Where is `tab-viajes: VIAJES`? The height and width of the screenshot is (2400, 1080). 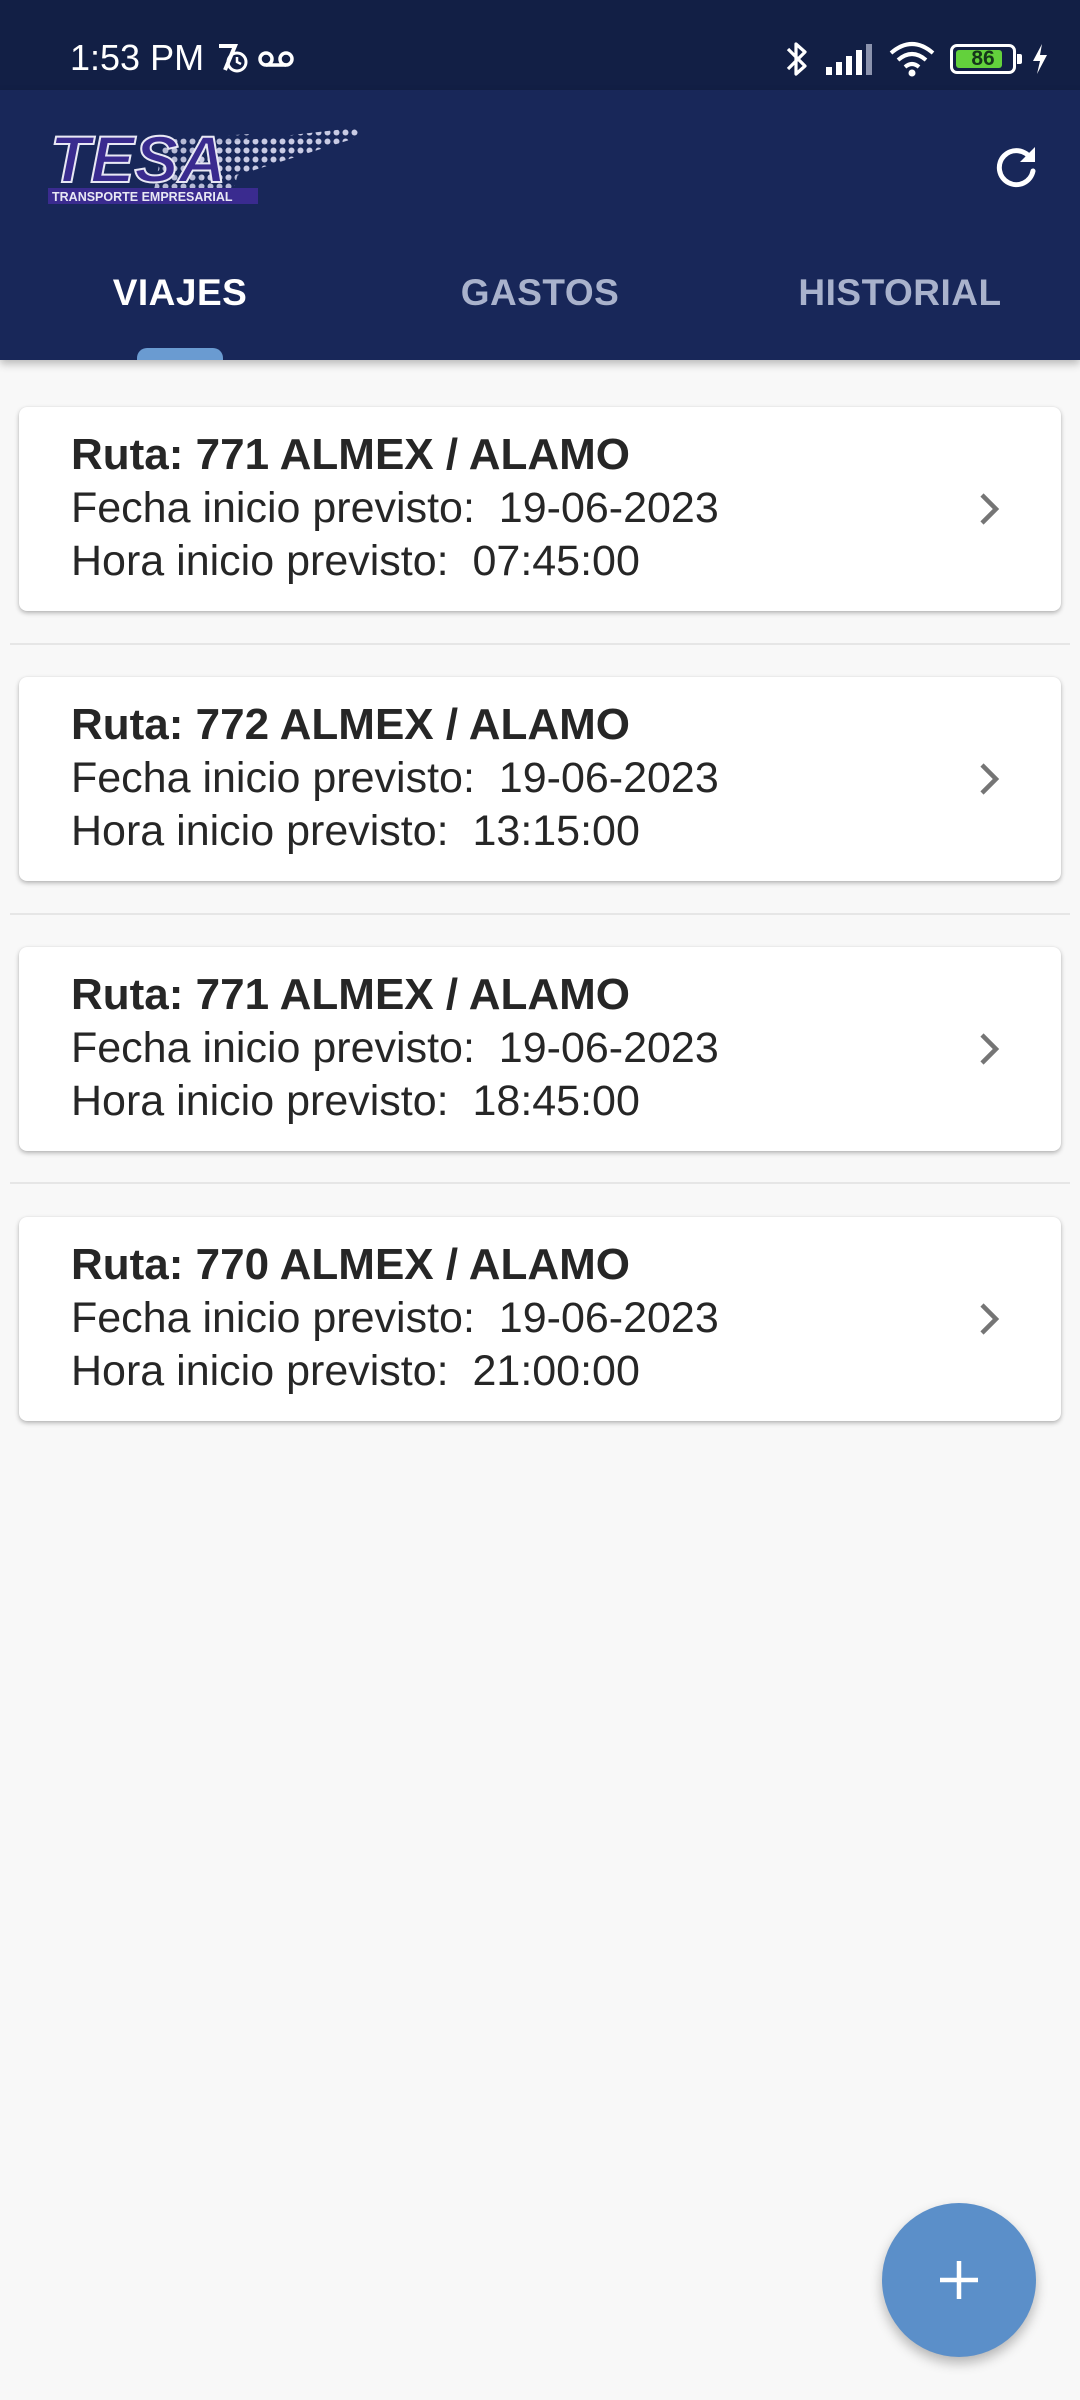
tab-viajes: VIAJES is located at coordinates (180, 300).